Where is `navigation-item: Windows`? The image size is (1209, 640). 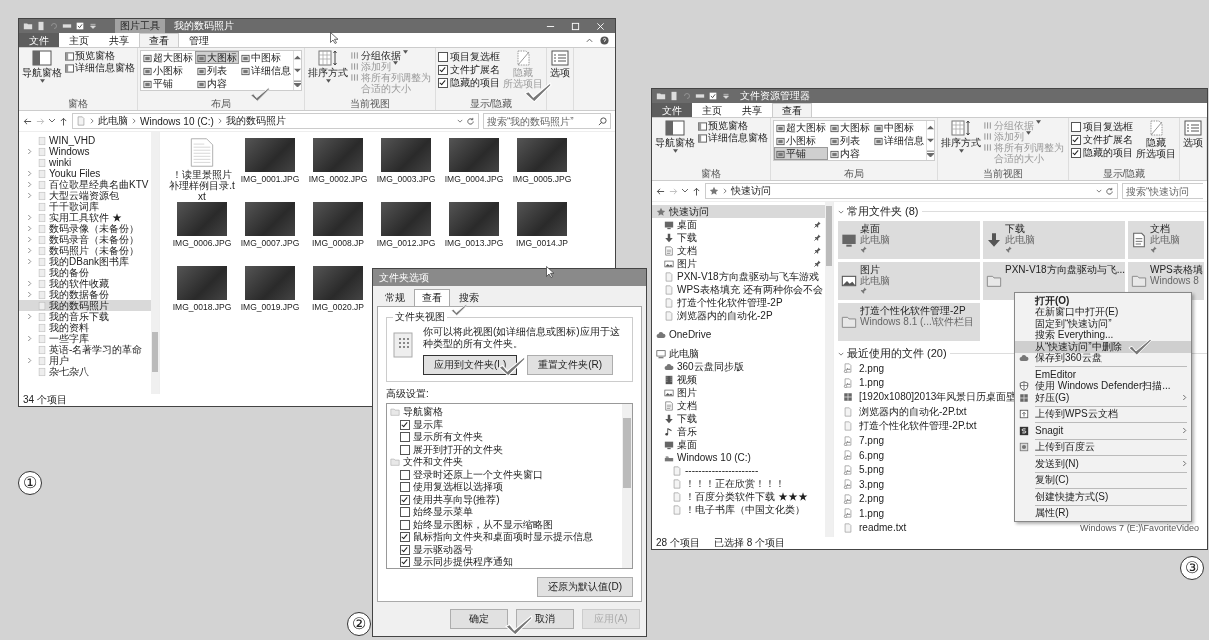 navigation-item: Windows is located at coordinates (85, 151).